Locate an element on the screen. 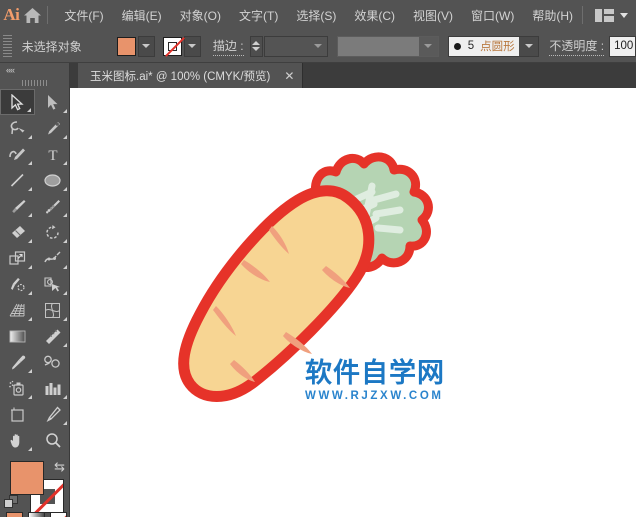 The image size is (636, 517). stroke-profile-value is located at coordinates (378, 46).